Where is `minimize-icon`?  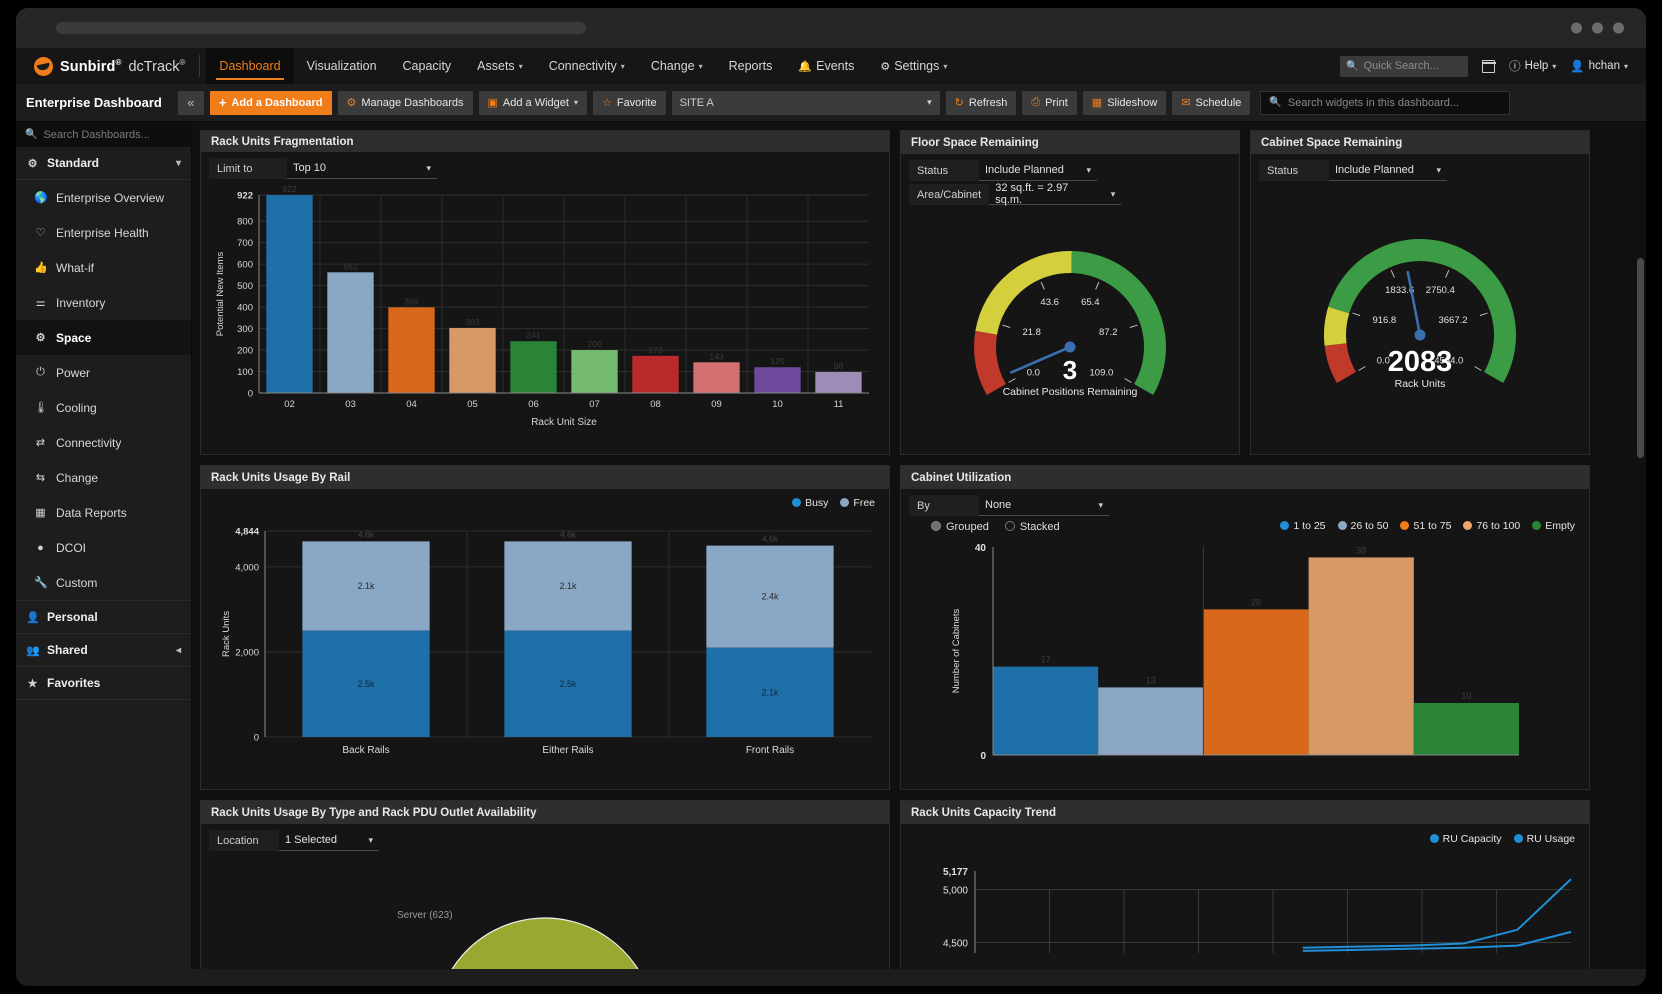 minimize-icon is located at coordinates (1576, 28).